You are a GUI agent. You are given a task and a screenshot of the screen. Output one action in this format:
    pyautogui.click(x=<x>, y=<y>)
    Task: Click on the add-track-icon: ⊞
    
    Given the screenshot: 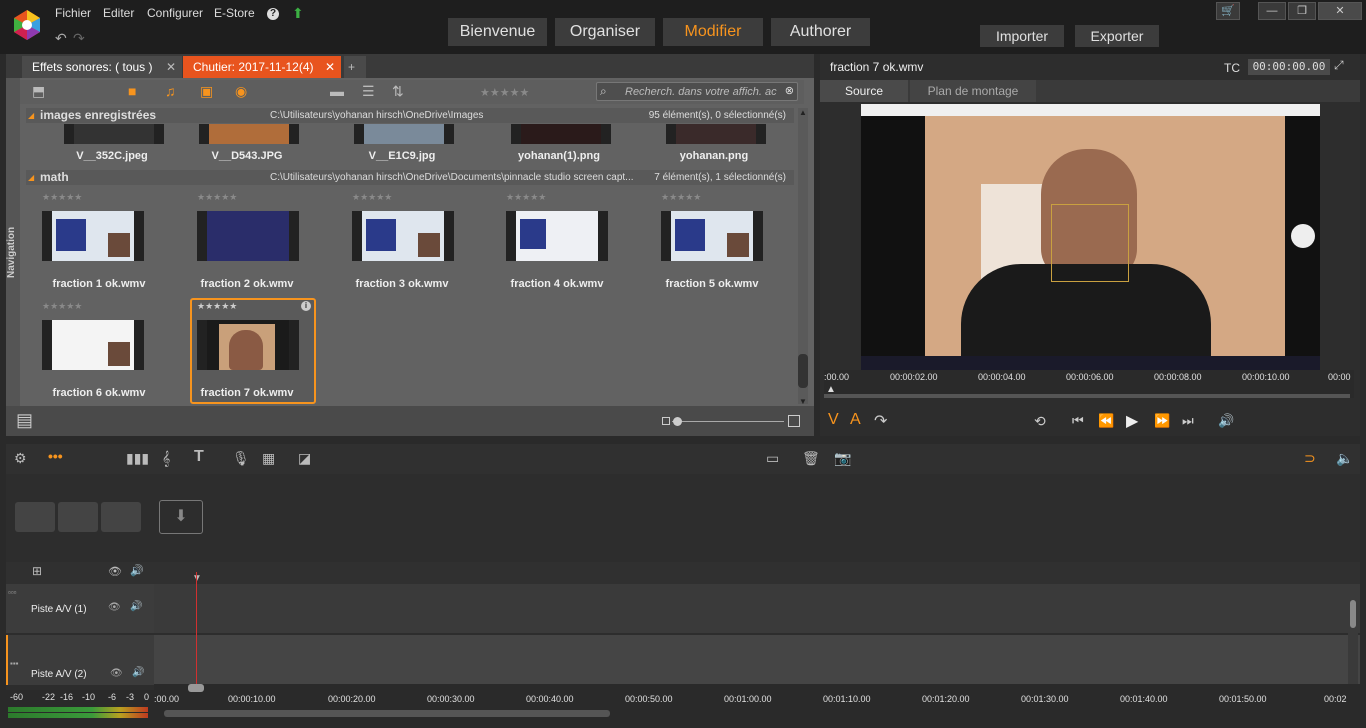 What is the action you would take?
    pyautogui.click(x=37, y=571)
    